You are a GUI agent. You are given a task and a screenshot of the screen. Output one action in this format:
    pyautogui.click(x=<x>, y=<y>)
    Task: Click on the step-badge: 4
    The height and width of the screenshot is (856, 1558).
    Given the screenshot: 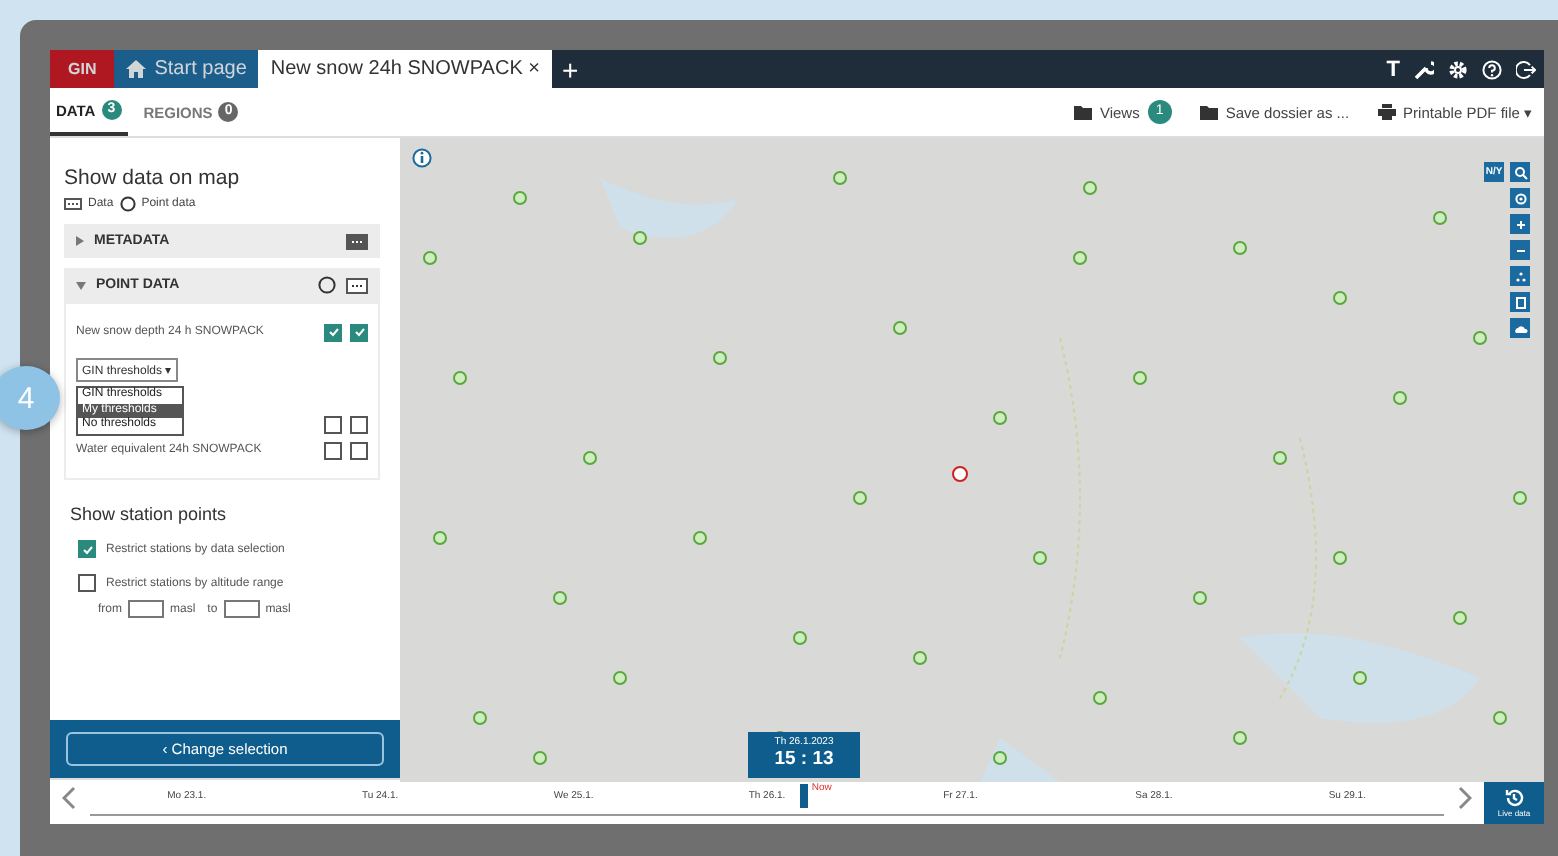 What is the action you would take?
    pyautogui.click(x=30, y=398)
    